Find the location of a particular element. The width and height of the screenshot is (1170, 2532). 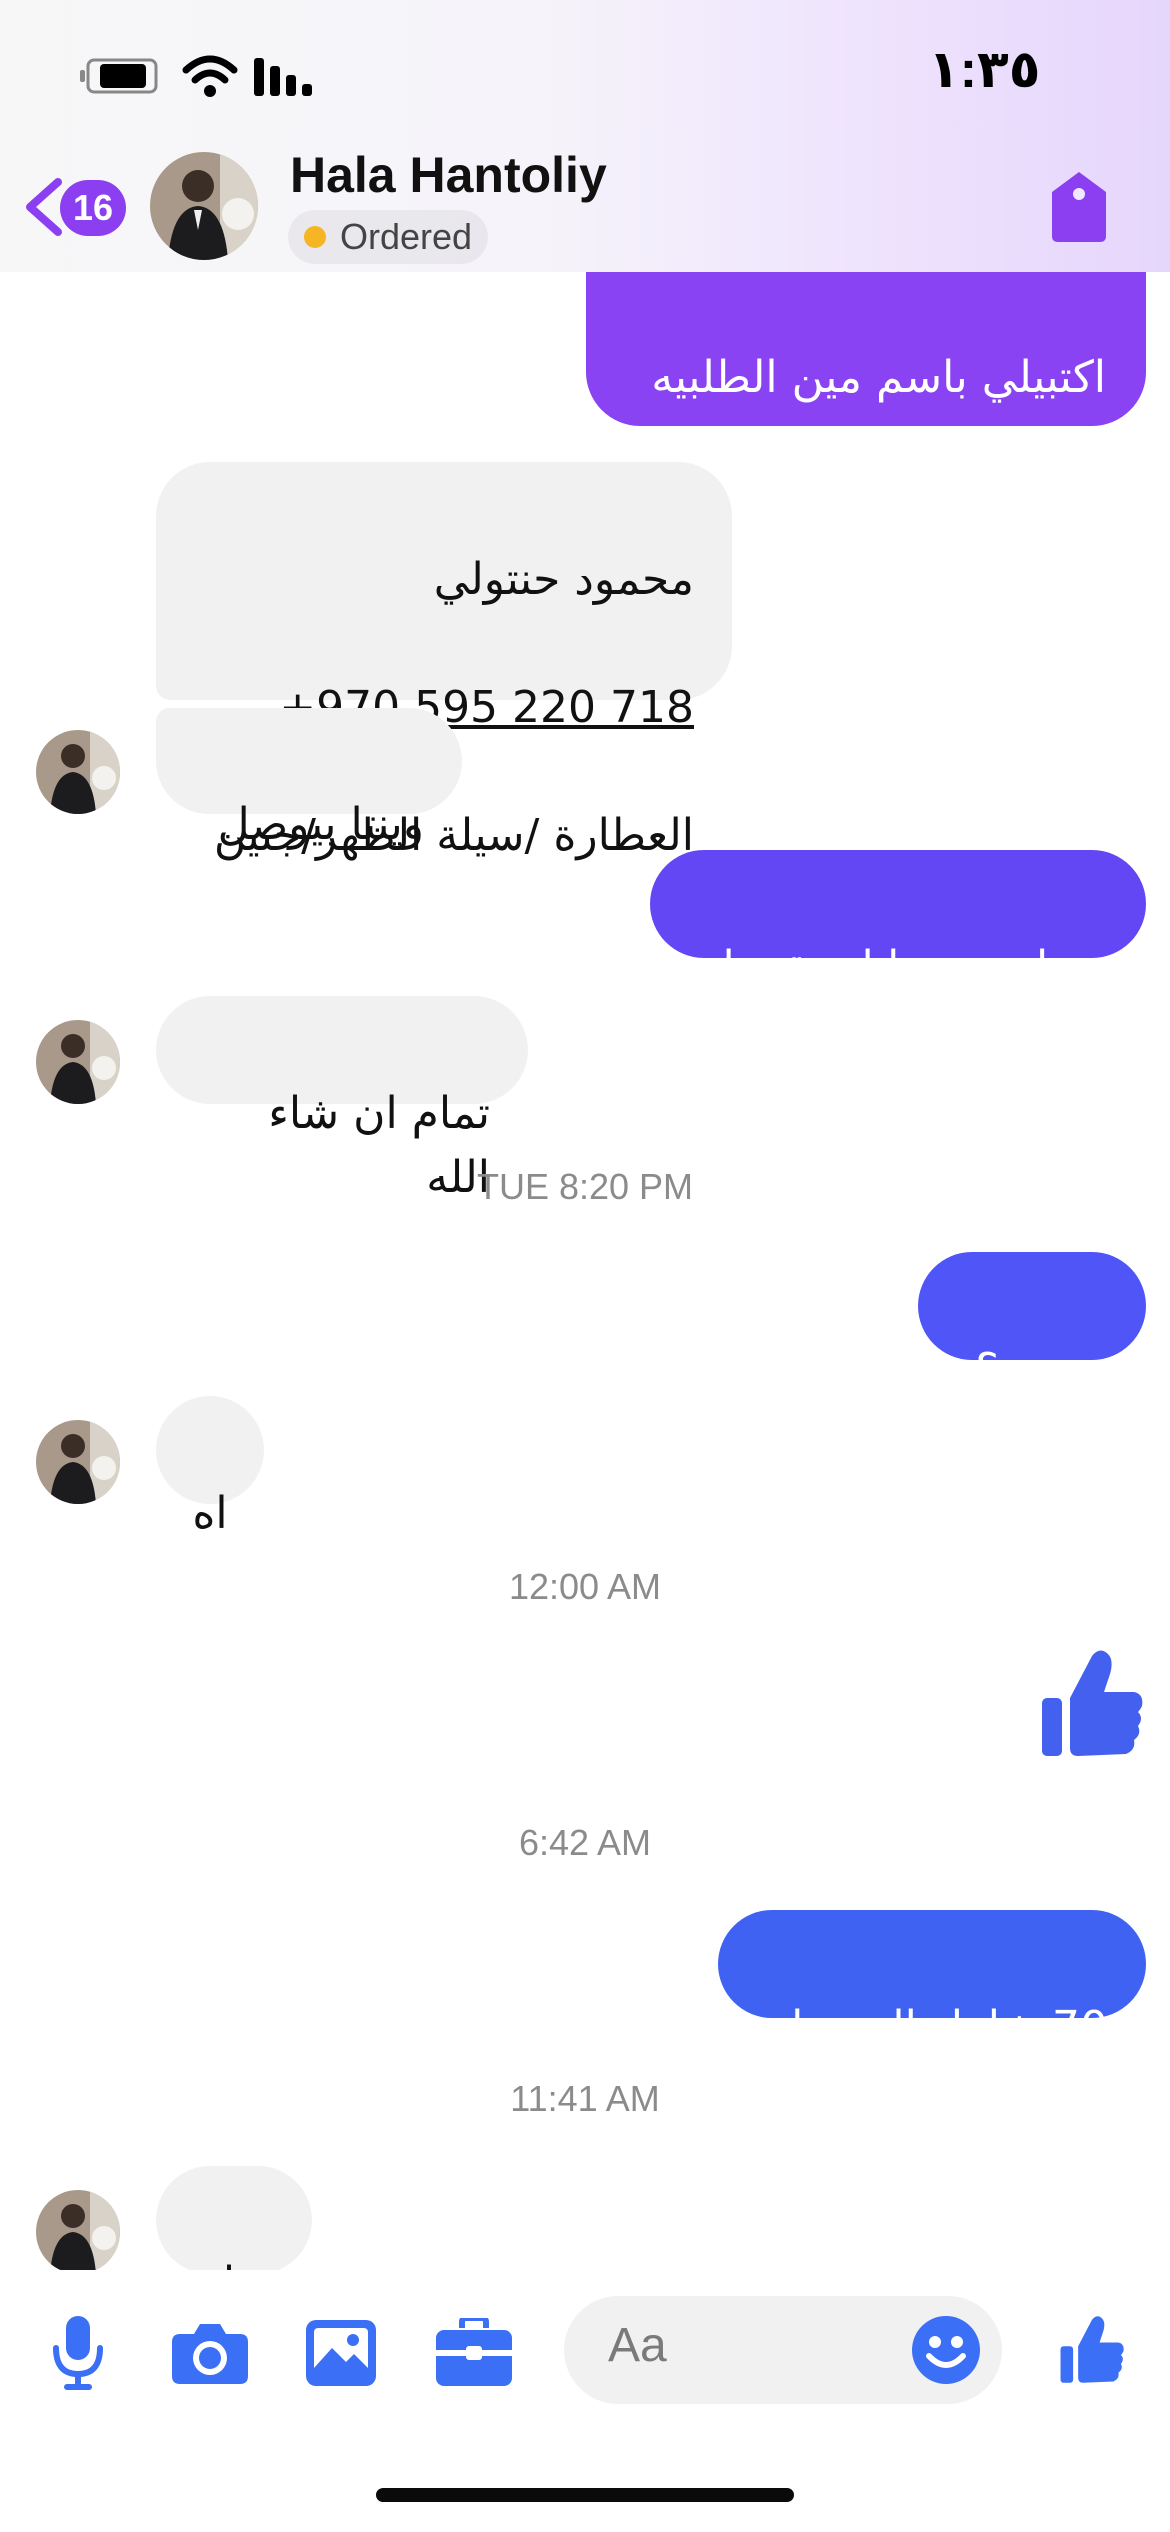

battery-icon is located at coordinates (119, 76).